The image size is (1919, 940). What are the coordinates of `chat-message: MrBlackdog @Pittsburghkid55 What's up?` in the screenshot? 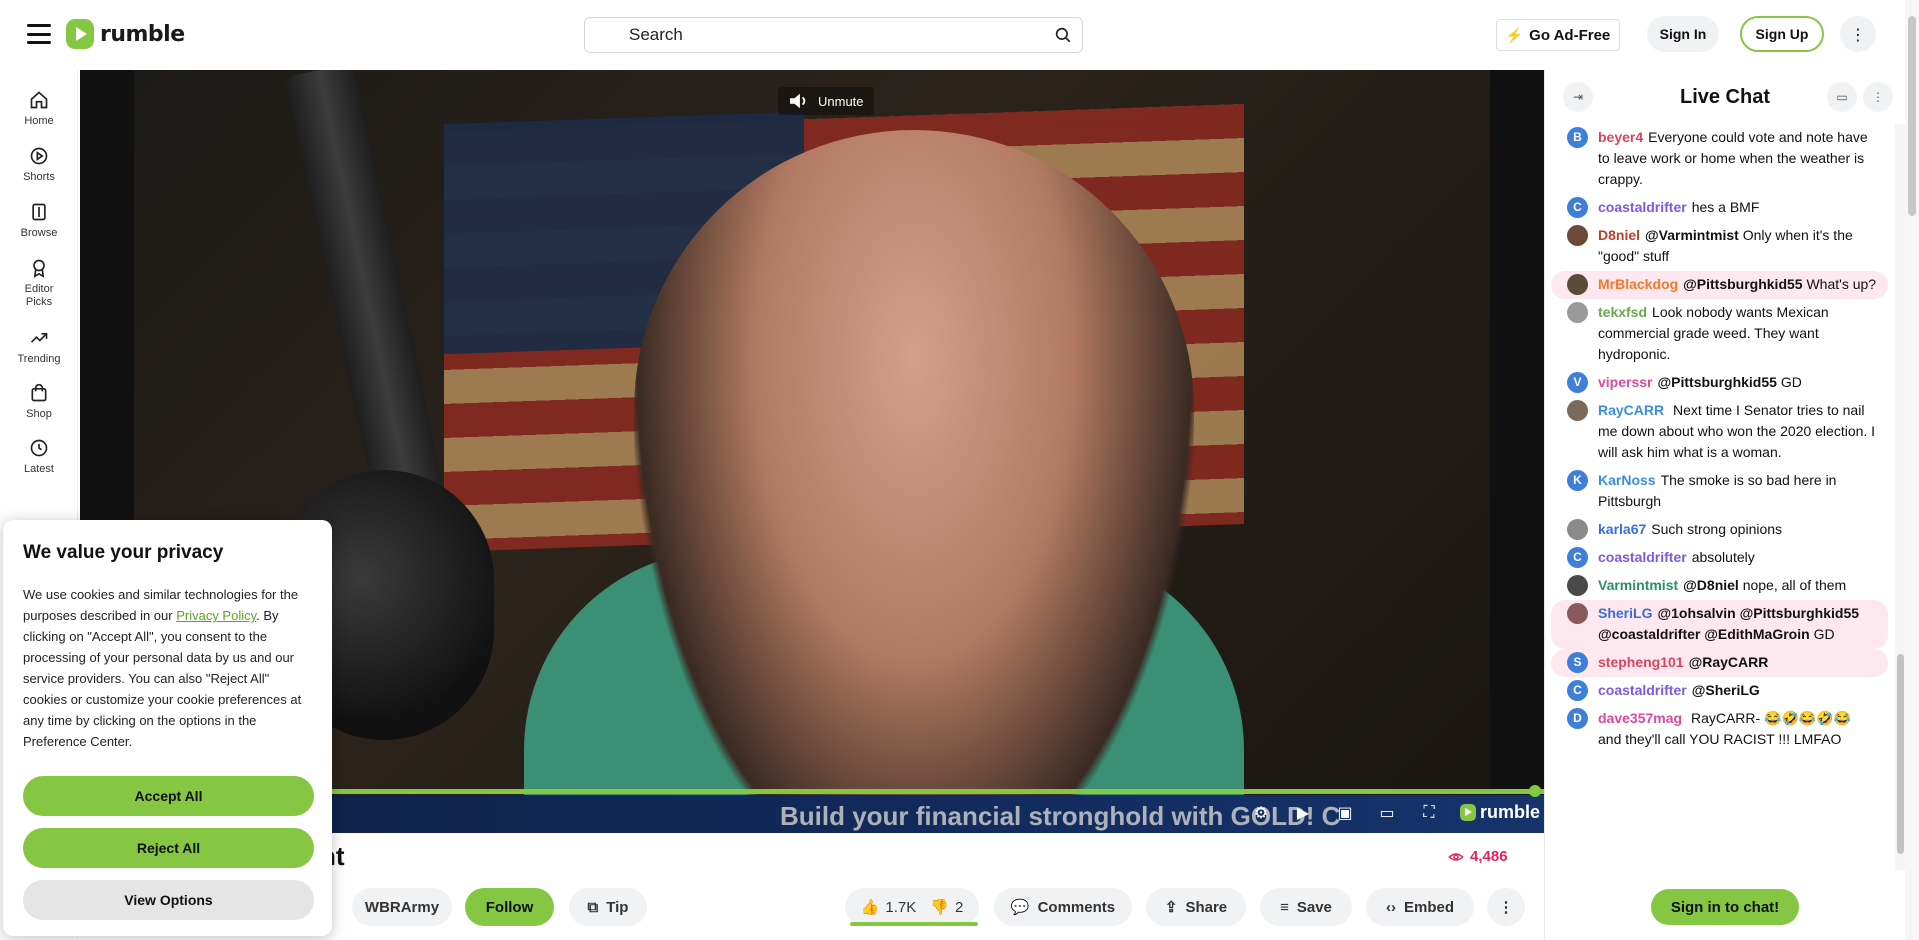 It's located at (1719, 285).